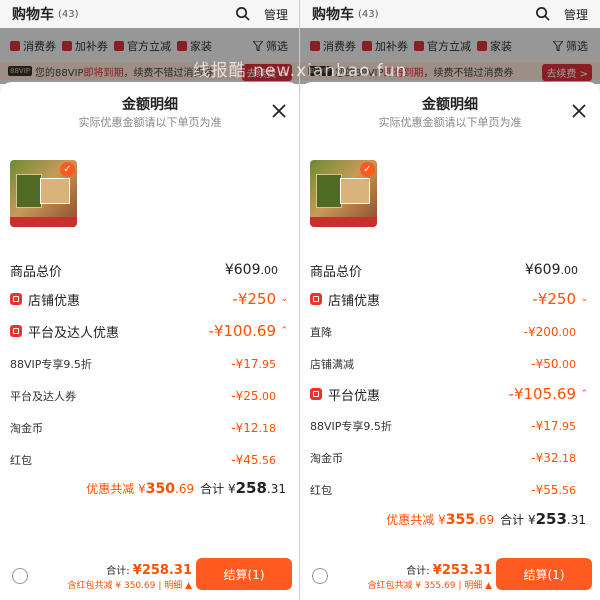 This screenshot has width=600, height=600. What do you see at coordinates (440, 520) in the screenshot?
I see `discount-total: 优惠共减 ¥355.69` at bounding box center [440, 520].